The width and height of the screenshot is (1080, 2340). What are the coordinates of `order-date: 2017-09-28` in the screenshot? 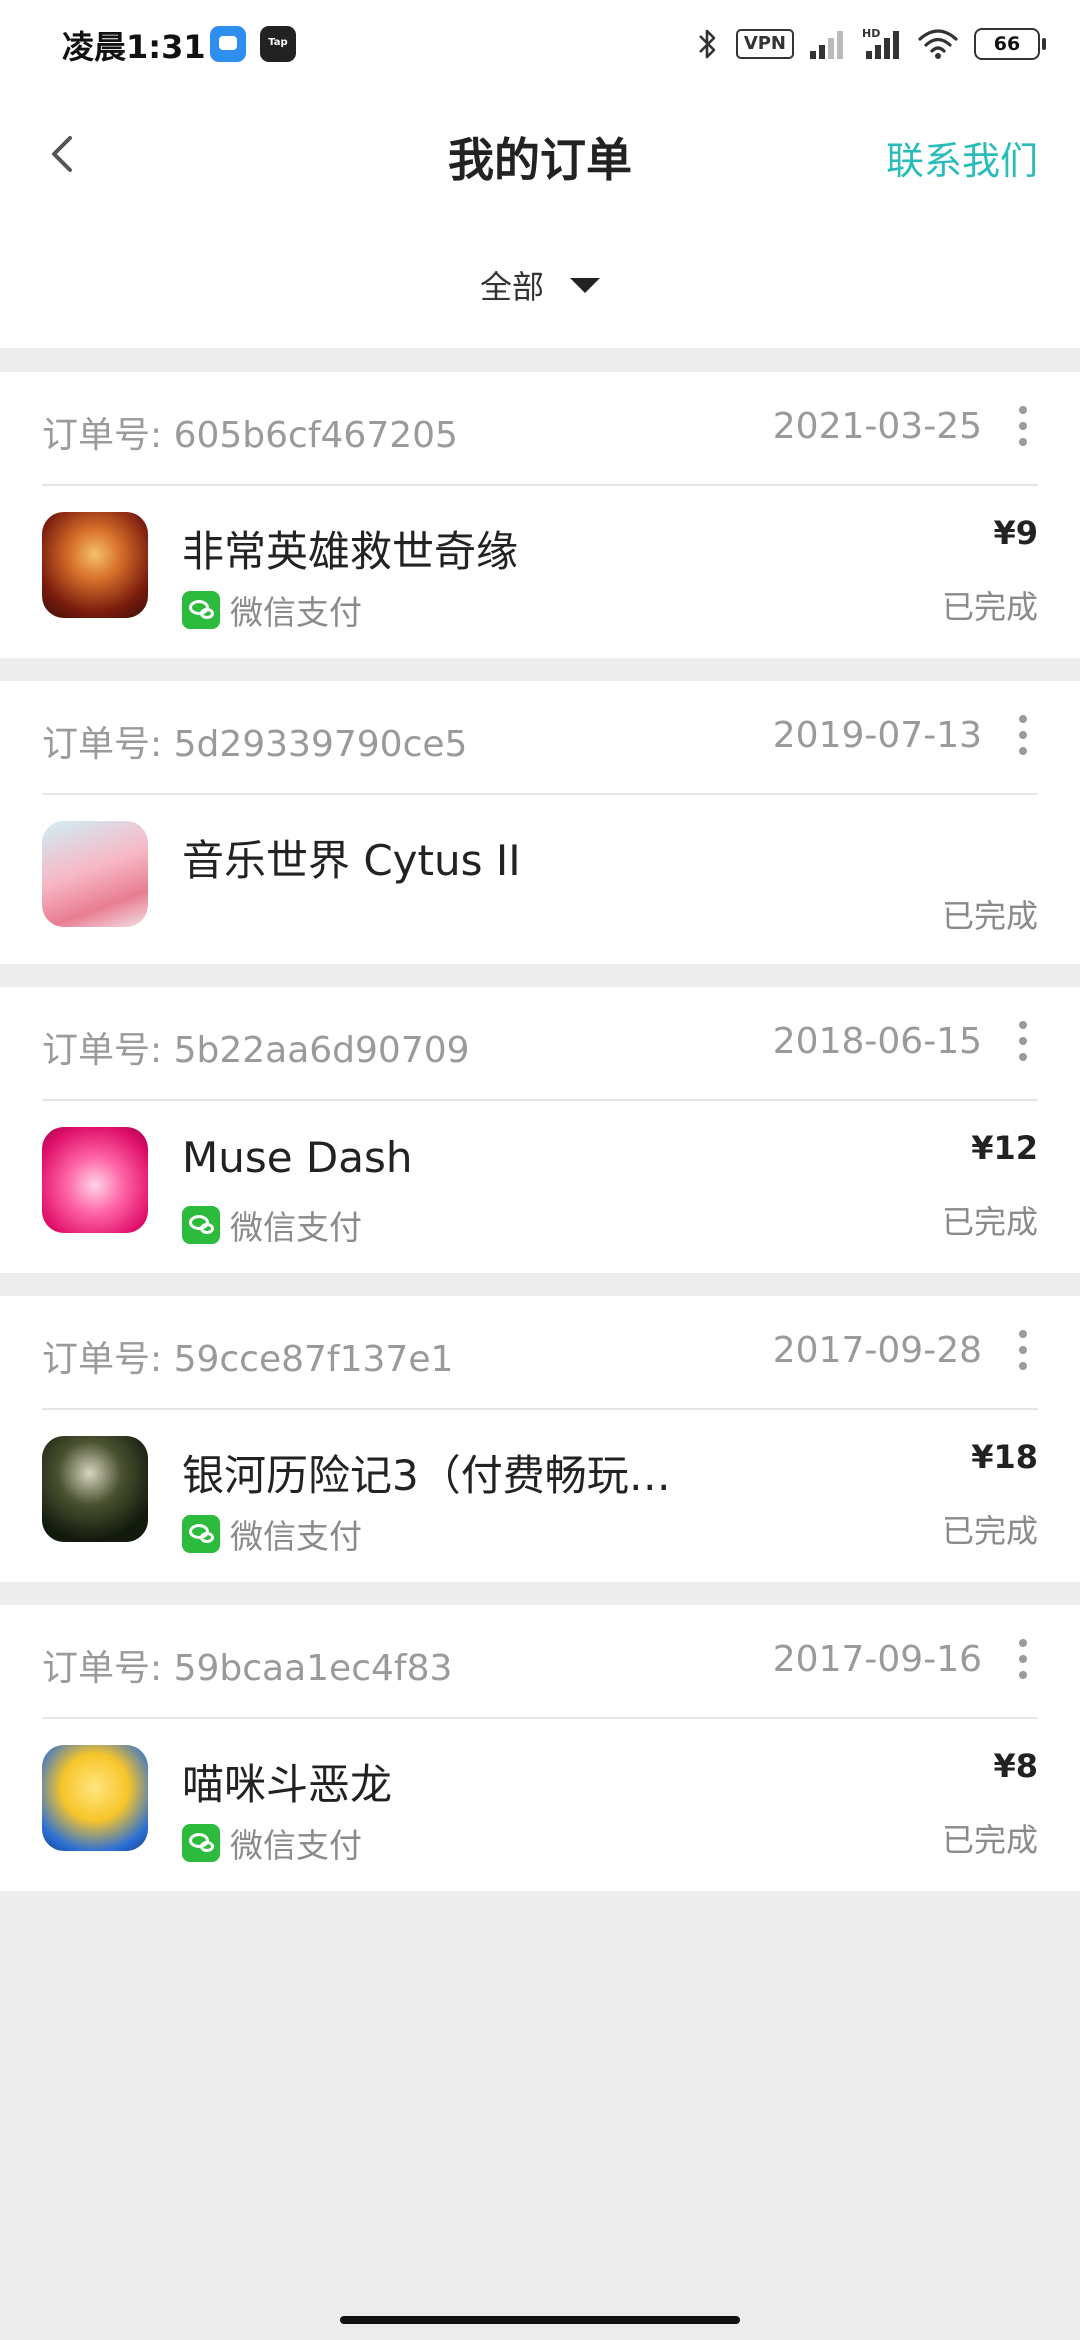 It's located at (877, 1350).